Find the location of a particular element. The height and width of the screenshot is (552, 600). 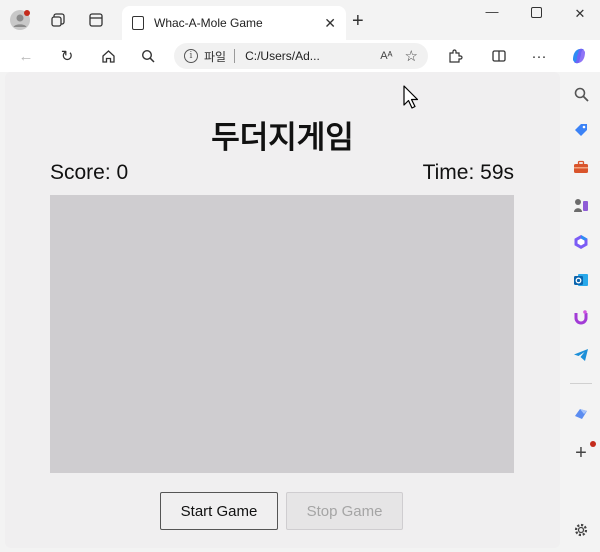

favorite-star-icon: ☆ is located at coordinates (411, 56).